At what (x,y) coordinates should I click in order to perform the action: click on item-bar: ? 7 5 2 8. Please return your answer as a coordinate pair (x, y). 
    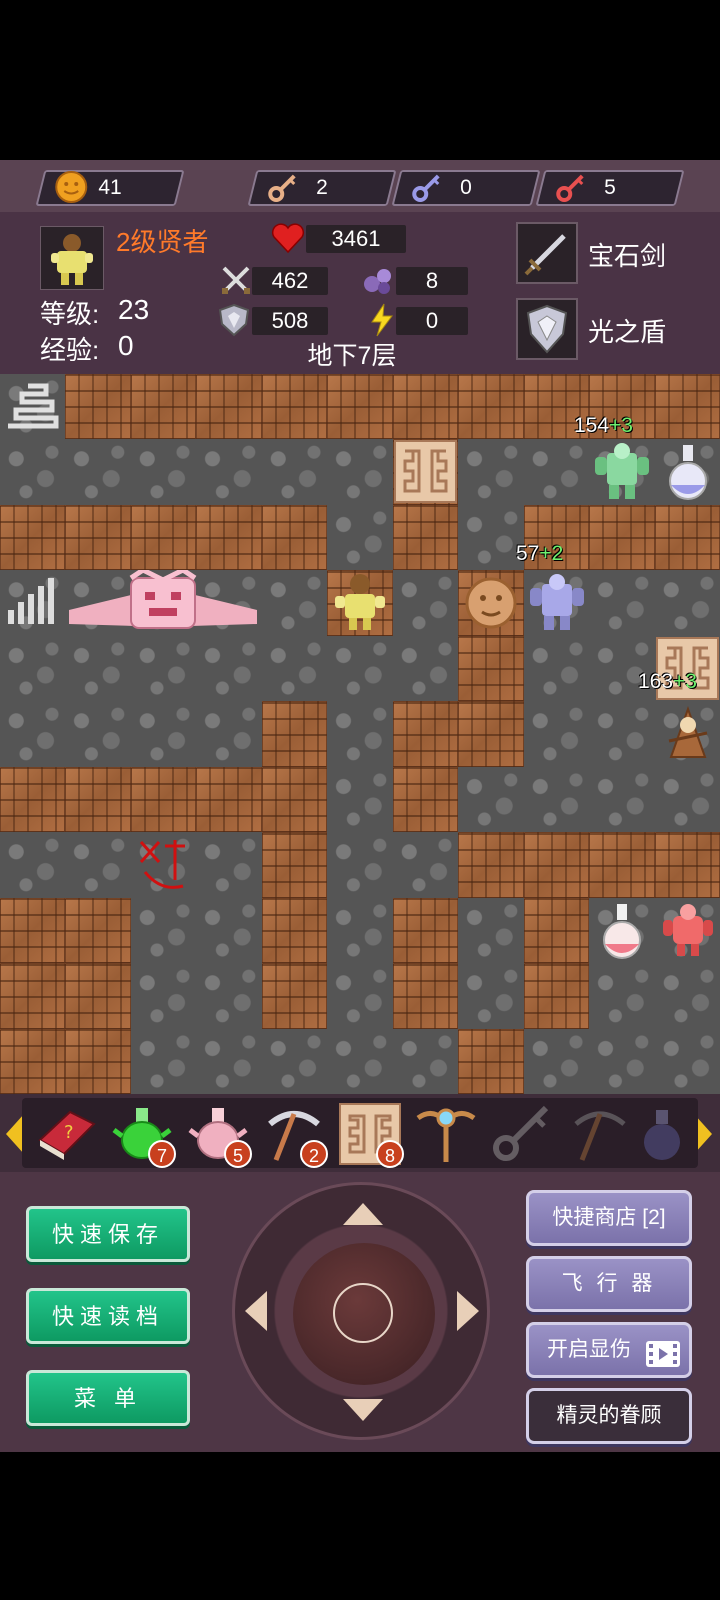
    Looking at the image, I should click on (360, 1133).